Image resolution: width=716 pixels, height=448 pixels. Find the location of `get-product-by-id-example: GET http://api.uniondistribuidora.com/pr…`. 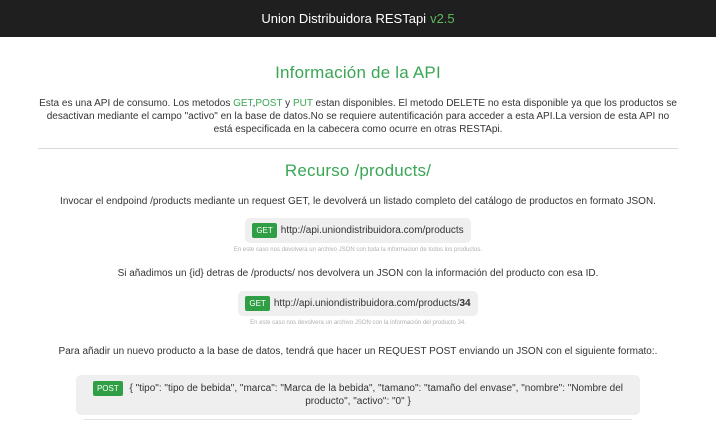

get-product-by-id-example: GET http://api.uniondistribuidora.com/pr… is located at coordinates (358, 303).